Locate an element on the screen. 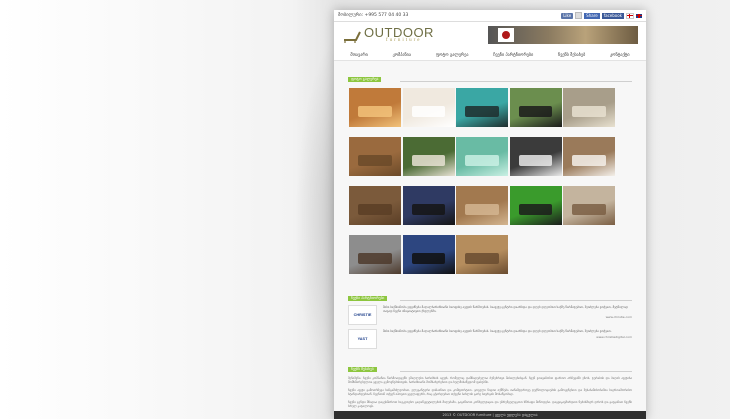  gallery-photo-round-seats is located at coordinates (375, 254).